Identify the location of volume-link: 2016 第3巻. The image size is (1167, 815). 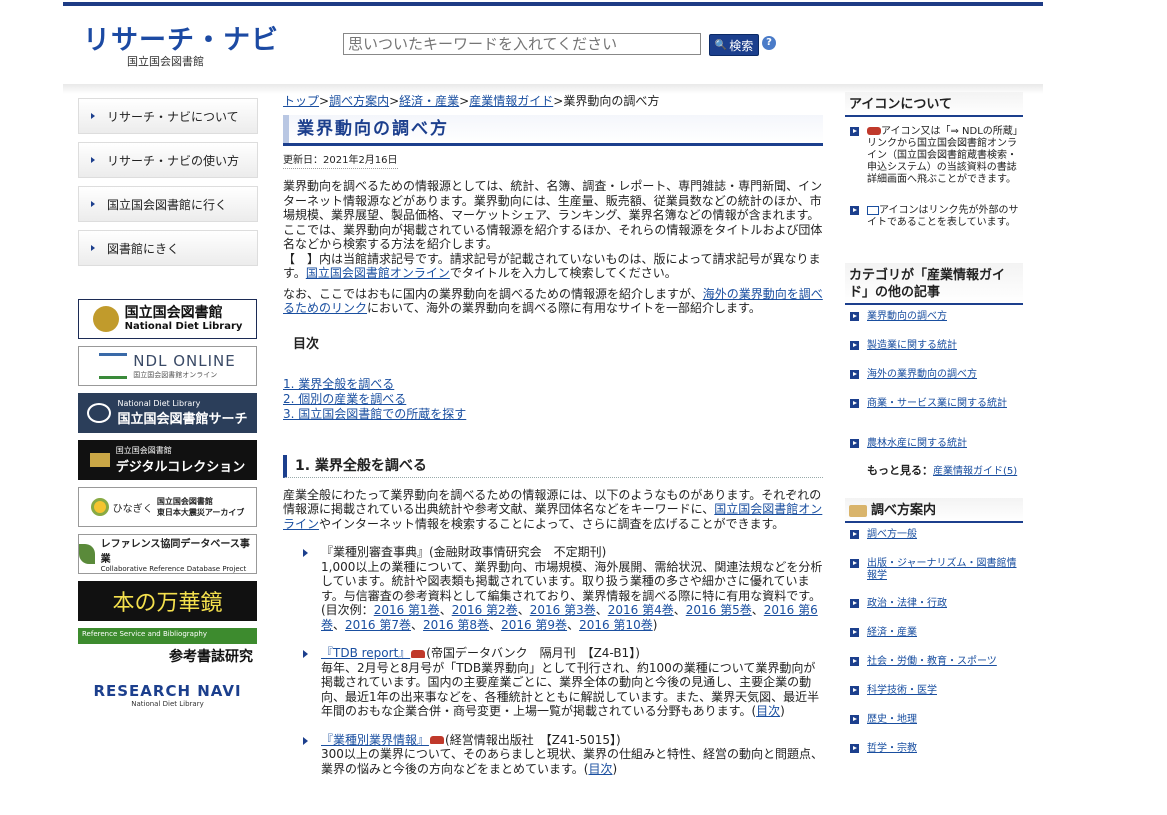
(563, 610).